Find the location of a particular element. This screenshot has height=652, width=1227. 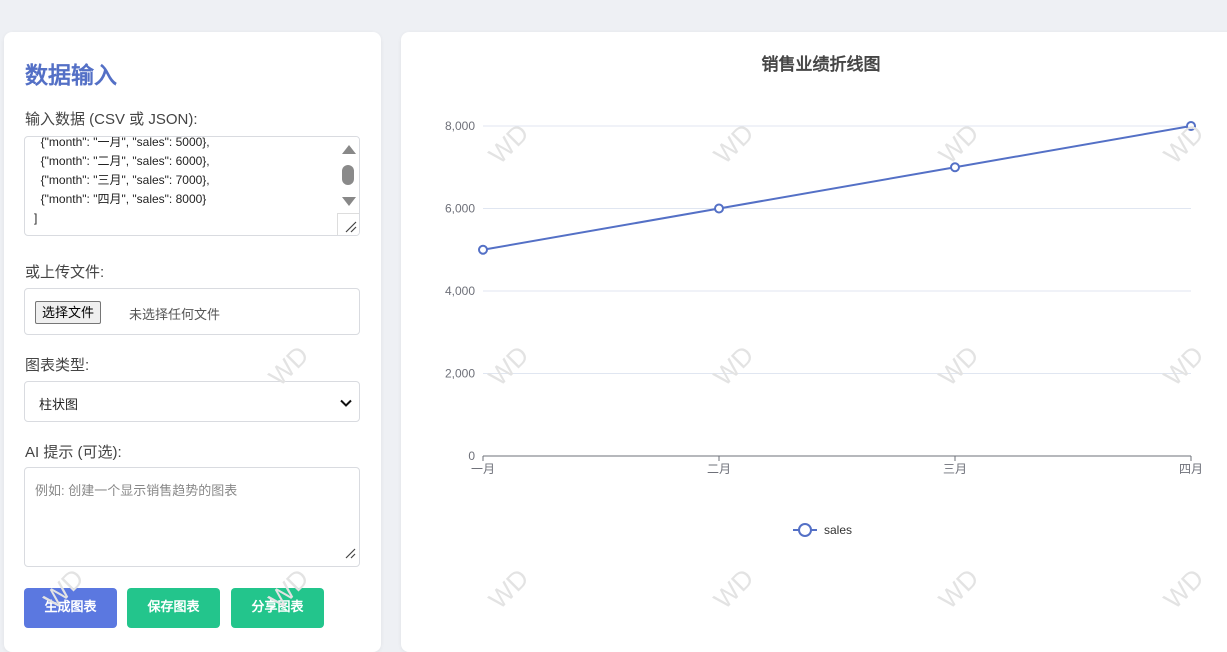

y-tick-label: 4,000 is located at coordinates (460, 291).